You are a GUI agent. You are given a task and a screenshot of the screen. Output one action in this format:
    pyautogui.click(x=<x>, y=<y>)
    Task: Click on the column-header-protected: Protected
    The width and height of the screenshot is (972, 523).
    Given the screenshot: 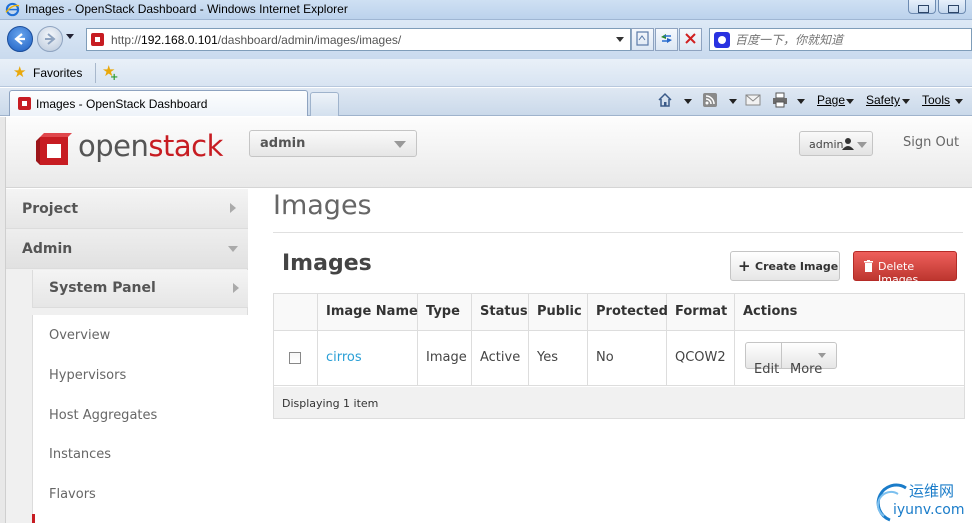 What is the action you would take?
    pyautogui.click(x=628, y=312)
    